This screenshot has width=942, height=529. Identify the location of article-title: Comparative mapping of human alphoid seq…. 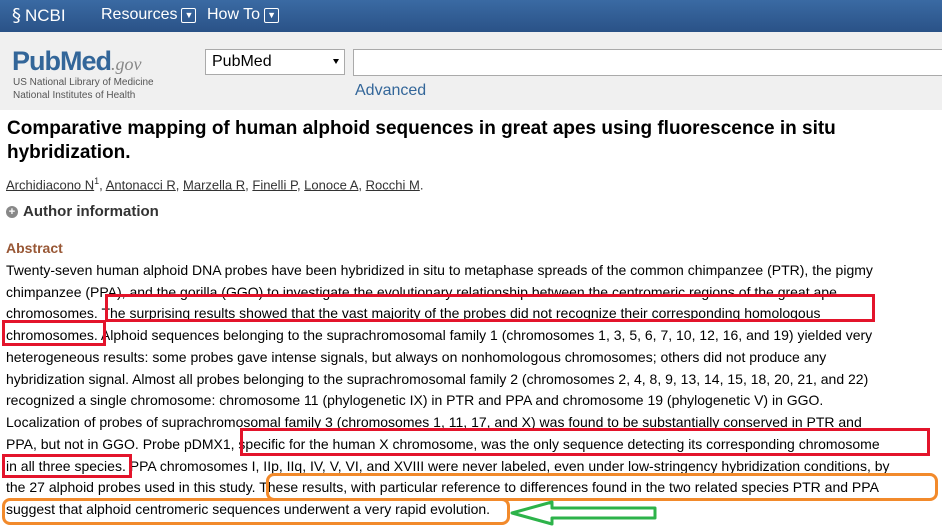
(457, 141).